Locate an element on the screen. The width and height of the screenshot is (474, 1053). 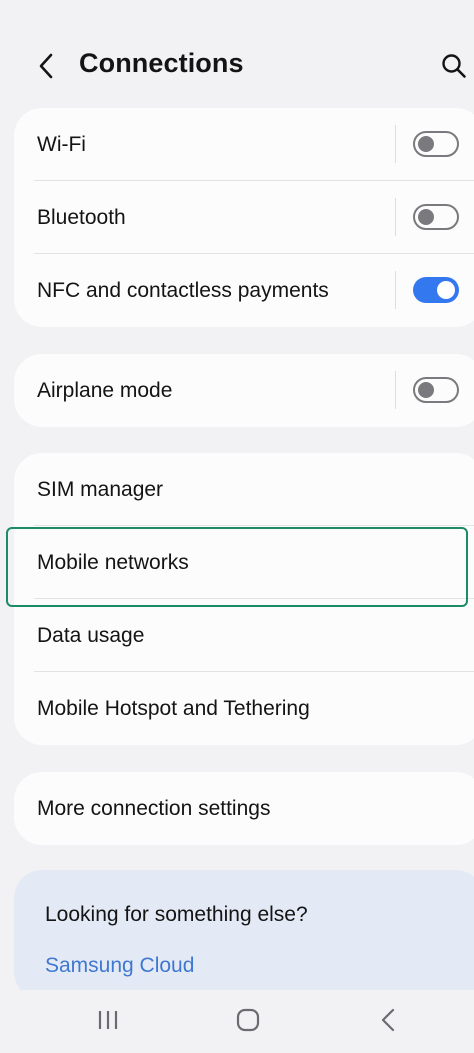
recents-button is located at coordinates (108, 1020).